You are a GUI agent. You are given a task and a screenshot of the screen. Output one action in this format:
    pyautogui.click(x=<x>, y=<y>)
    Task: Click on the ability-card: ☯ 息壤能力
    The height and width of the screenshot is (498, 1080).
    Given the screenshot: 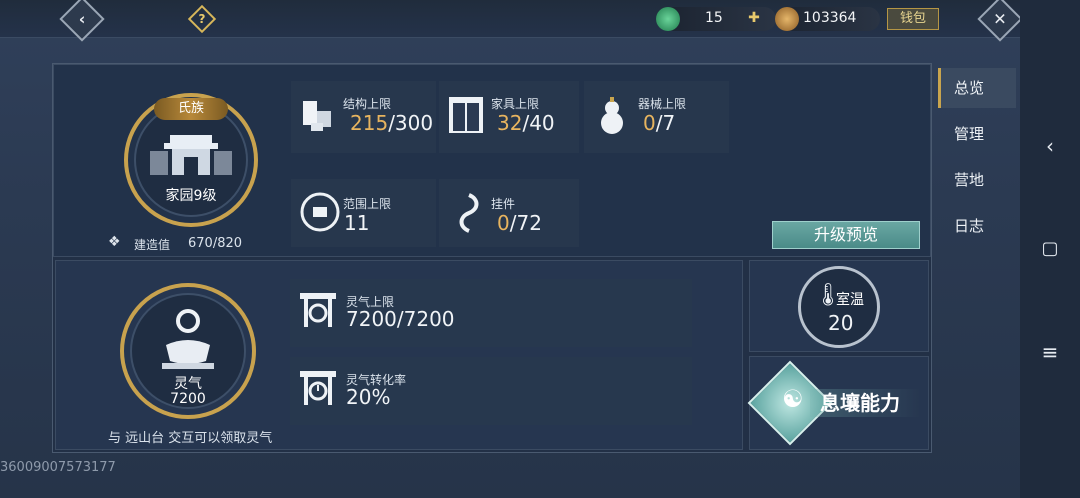 What is the action you would take?
    pyautogui.click(x=838, y=403)
    